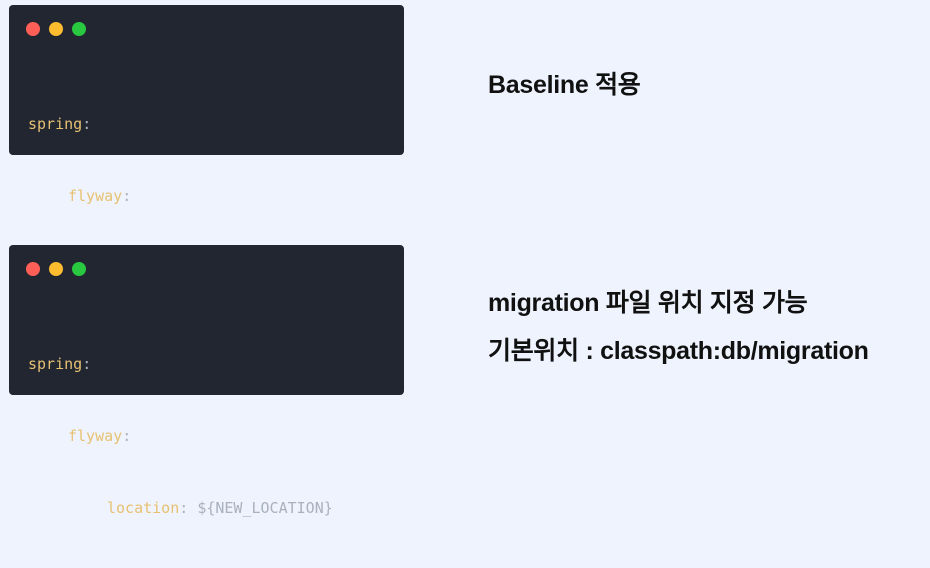 The image size is (930, 568). What do you see at coordinates (678, 351) in the screenshot?
I see `default-location-heading: 기본위치 : classpath:db/migration` at bounding box center [678, 351].